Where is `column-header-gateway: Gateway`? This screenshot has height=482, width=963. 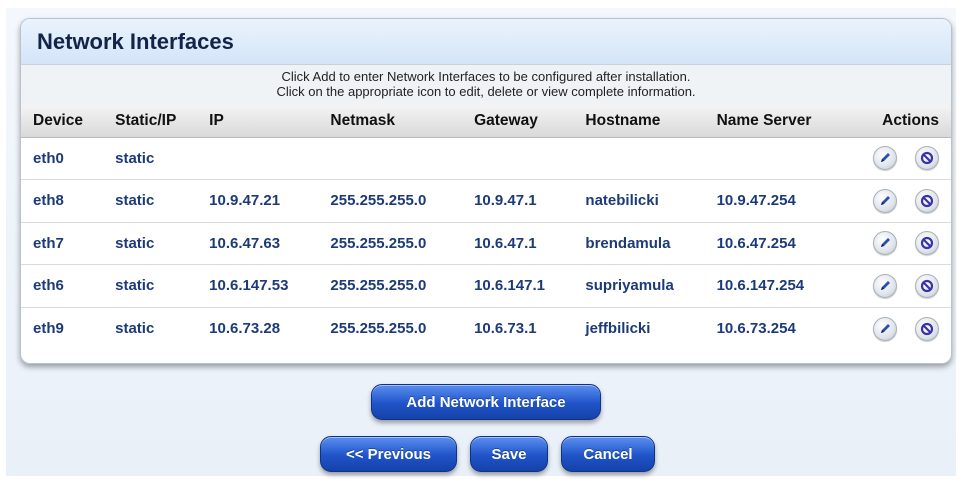 column-header-gateway: Gateway is located at coordinates (518, 121).